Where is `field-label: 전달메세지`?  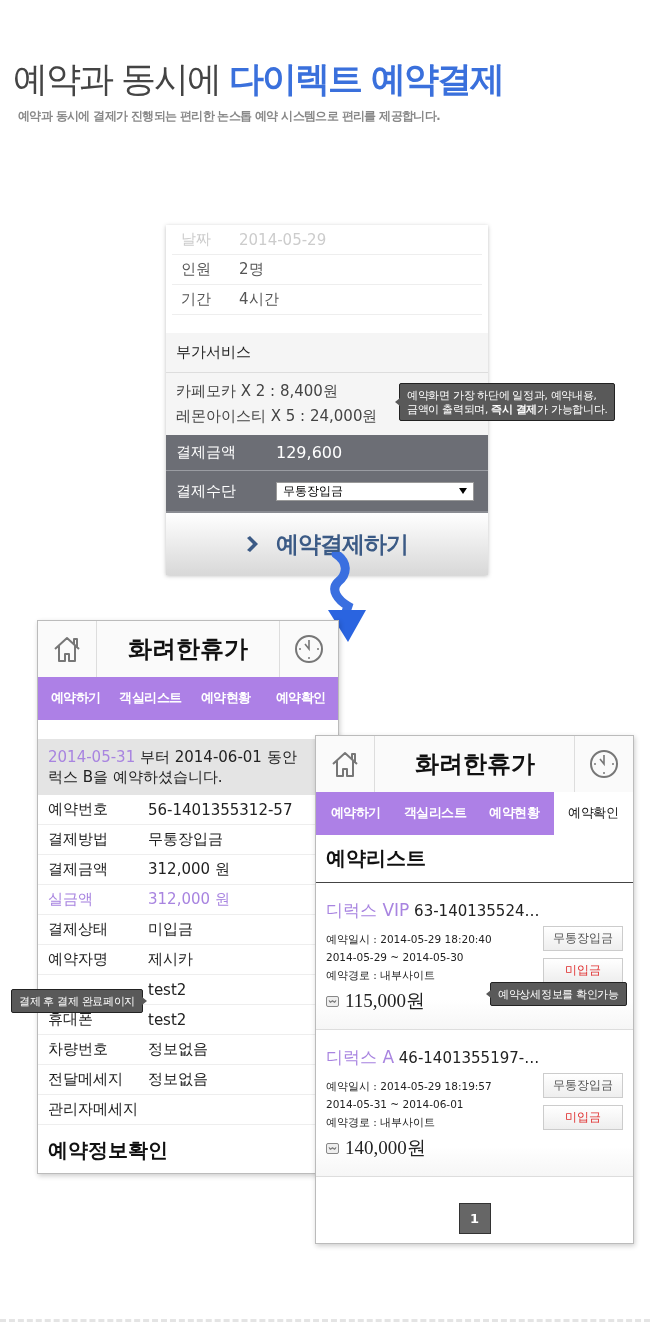 field-label: 전달메세지 is located at coordinates (85, 1079).